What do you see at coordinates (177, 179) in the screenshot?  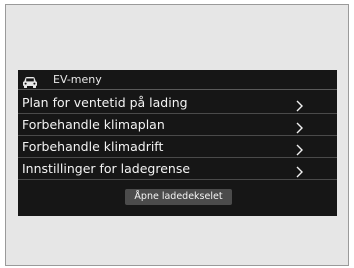 I see `divider` at bounding box center [177, 179].